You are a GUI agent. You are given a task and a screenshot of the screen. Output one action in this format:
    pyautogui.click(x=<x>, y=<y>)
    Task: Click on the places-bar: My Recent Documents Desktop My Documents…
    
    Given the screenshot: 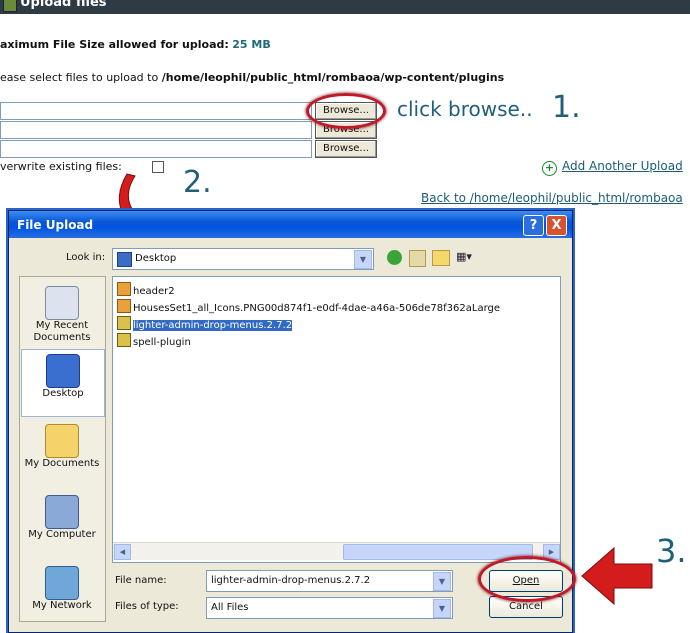 What is the action you would take?
    pyautogui.click(x=62, y=449)
    